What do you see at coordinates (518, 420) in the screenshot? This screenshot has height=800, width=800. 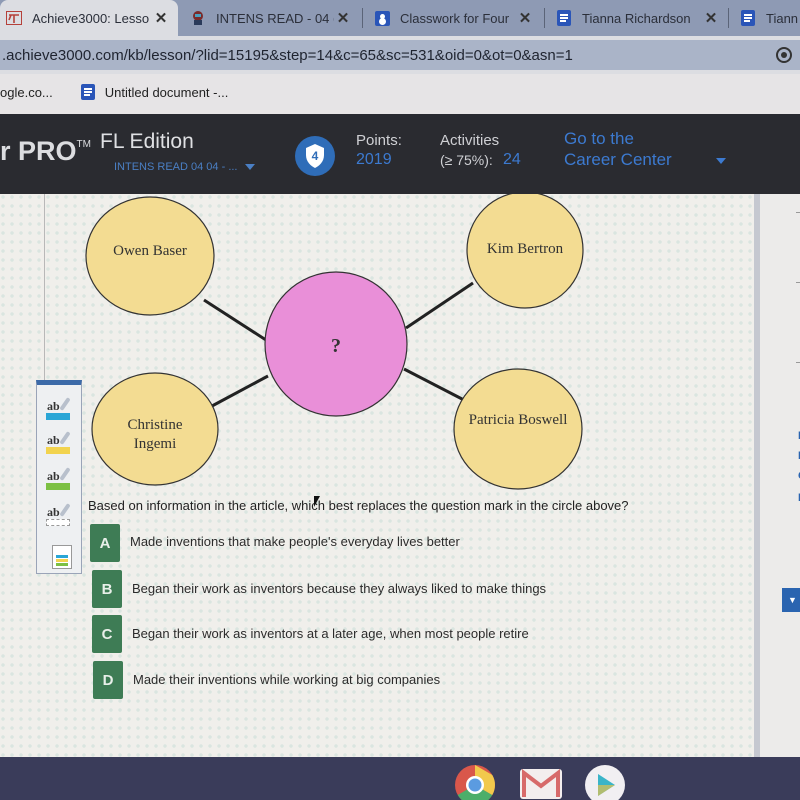 I see `bubble-label-patricia-boswell: Patricia Boswell` at bounding box center [518, 420].